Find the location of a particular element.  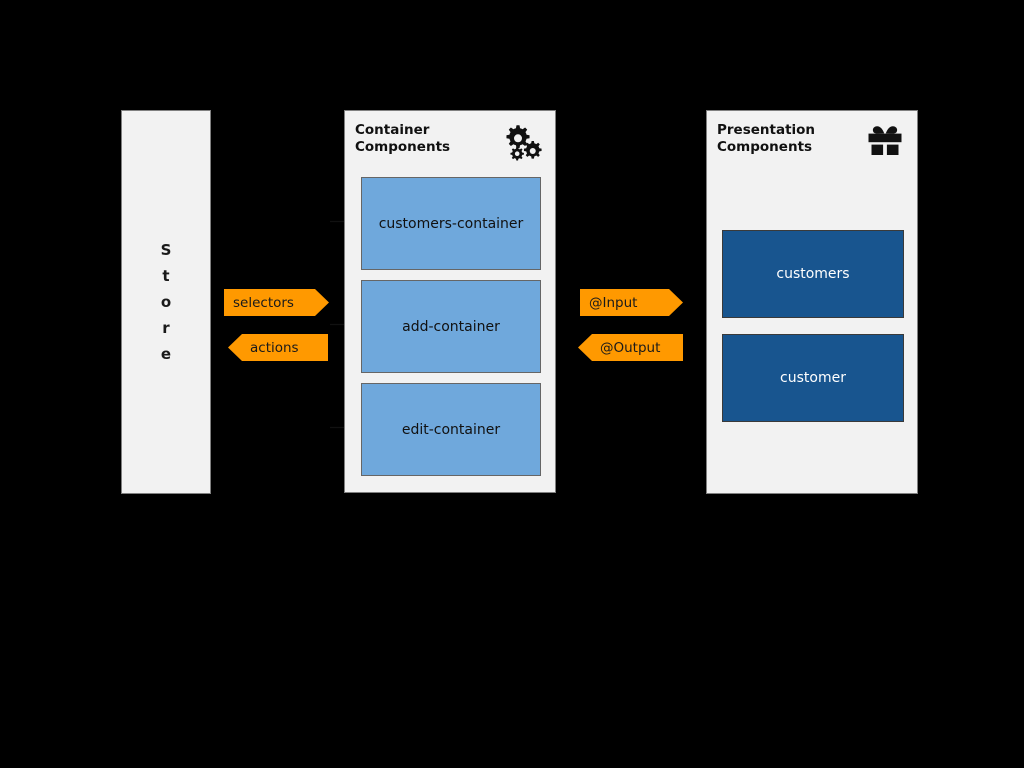

actions-label: actions is located at coordinates (274, 347).